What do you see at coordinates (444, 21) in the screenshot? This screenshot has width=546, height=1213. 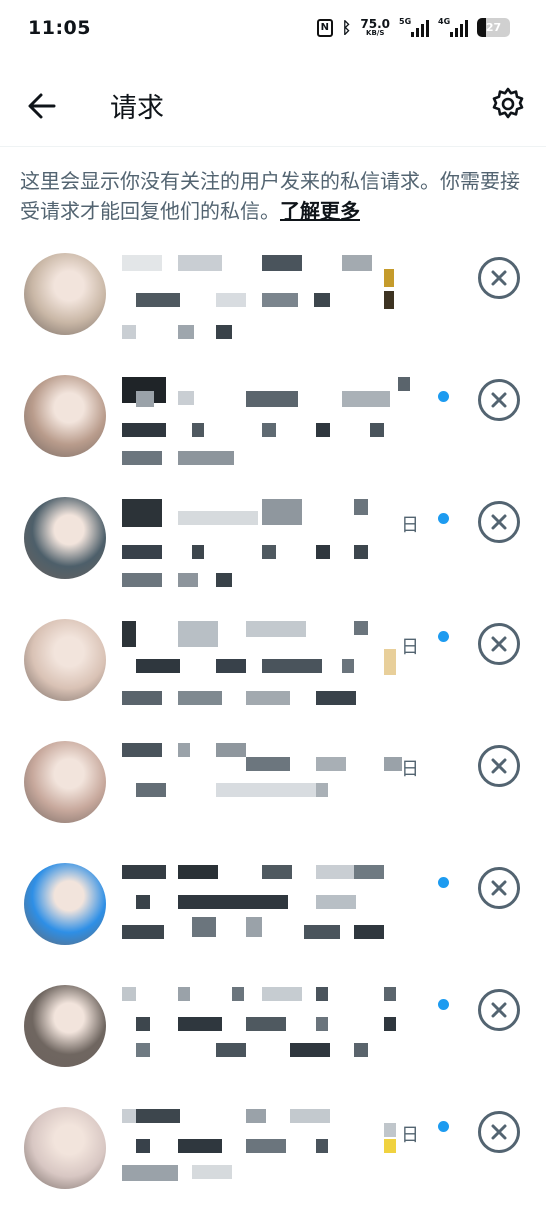 I see `sim2-label: 4G` at bounding box center [444, 21].